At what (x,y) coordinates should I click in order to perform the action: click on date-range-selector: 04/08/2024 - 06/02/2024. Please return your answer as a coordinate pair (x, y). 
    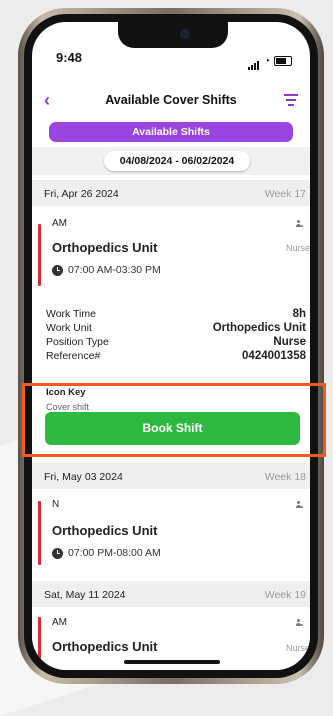
    Looking at the image, I should click on (177, 161).